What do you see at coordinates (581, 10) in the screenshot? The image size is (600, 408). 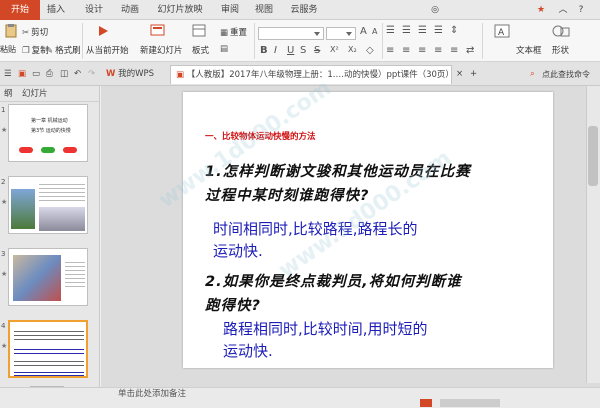 I see `help-icon: ?` at bounding box center [581, 10].